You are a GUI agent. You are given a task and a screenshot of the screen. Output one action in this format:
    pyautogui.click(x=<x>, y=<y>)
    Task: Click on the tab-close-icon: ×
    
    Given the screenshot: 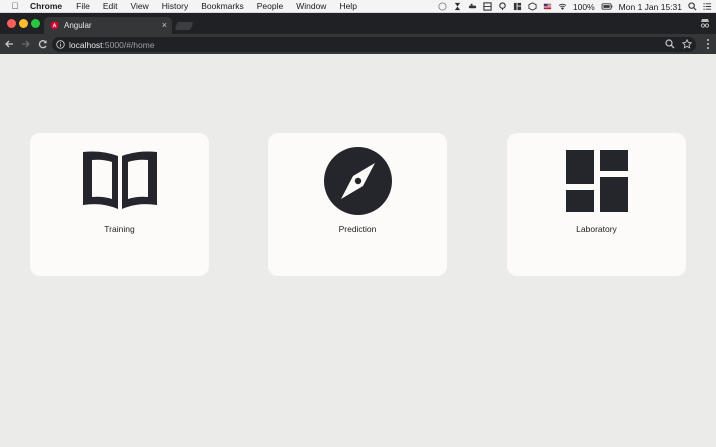 What is the action you would take?
    pyautogui.click(x=164, y=25)
    